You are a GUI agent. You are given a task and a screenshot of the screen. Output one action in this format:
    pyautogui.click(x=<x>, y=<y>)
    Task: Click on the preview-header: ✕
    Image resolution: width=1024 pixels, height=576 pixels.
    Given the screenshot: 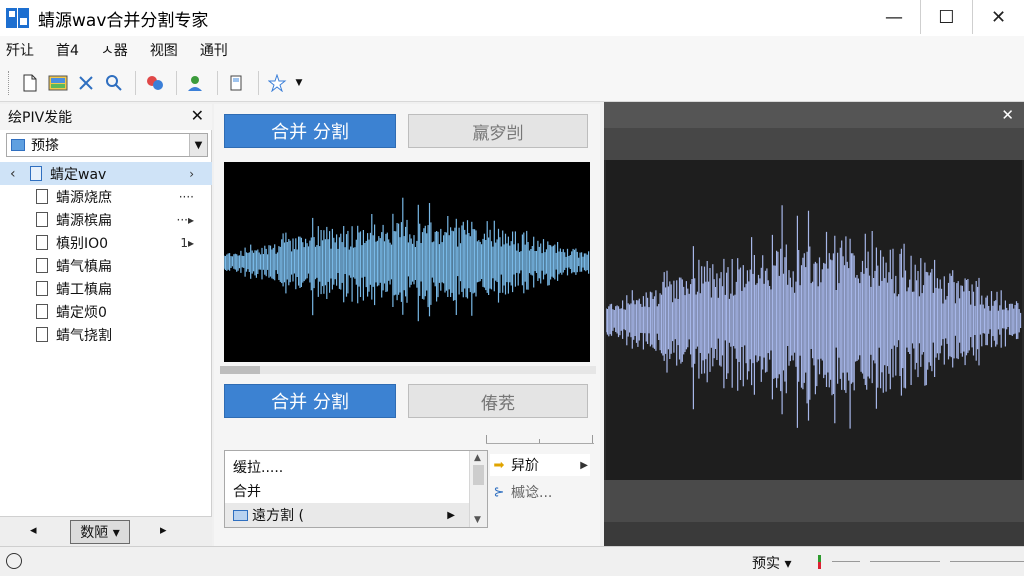 What is the action you would take?
    pyautogui.click(x=814, y=115)
    